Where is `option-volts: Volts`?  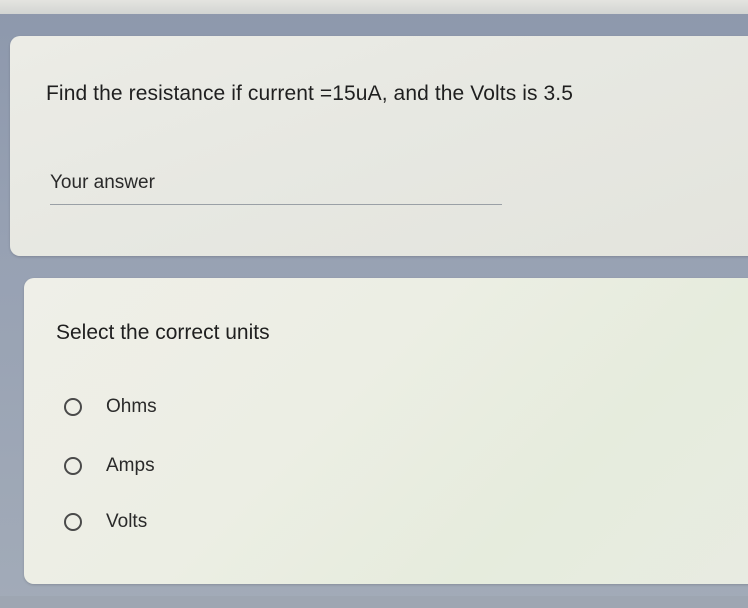 option-volts: Volts is located at coordinates (105, 522).